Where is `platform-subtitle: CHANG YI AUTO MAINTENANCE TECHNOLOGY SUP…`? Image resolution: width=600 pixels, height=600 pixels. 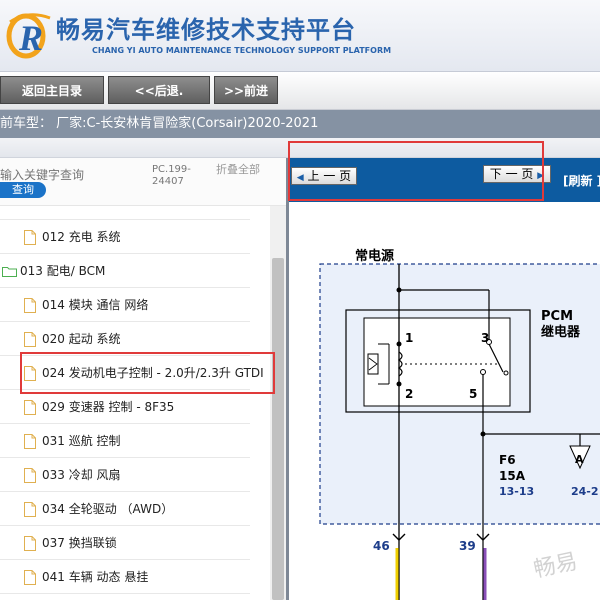
platform-subtitle: CHANG YI AUTO MAINTENANCE TECHNOLOGY SUP… is located at coordinates (242, 50).